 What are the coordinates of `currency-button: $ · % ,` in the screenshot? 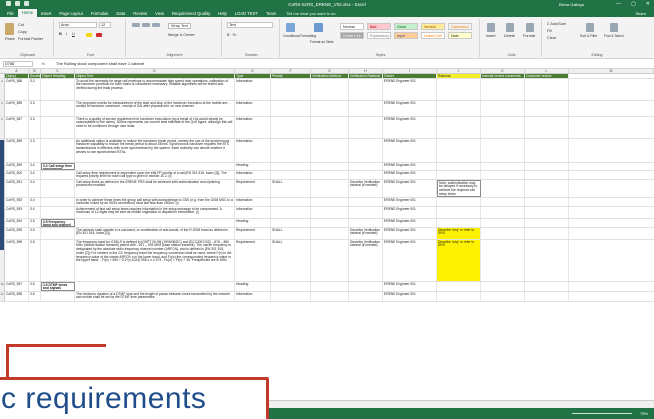 It's located at (232, 35).